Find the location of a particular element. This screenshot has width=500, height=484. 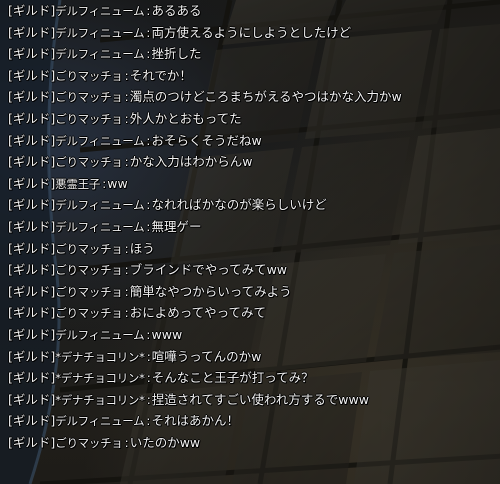

message-text: なれればかなのが楽らしいけど is located at coordinates (239, 205).